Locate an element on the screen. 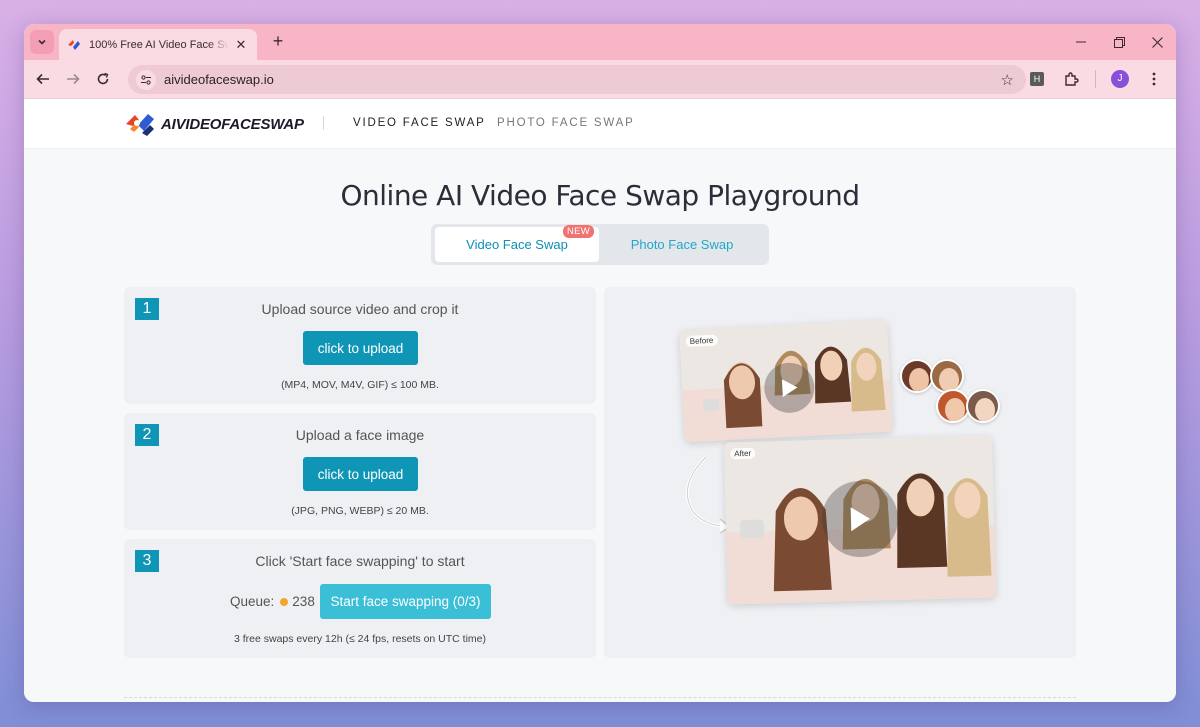 The width and height of the screenshot is (1200, 727). step-title: Click 'Start face swapping' to start is located at coordinates (360, 561).